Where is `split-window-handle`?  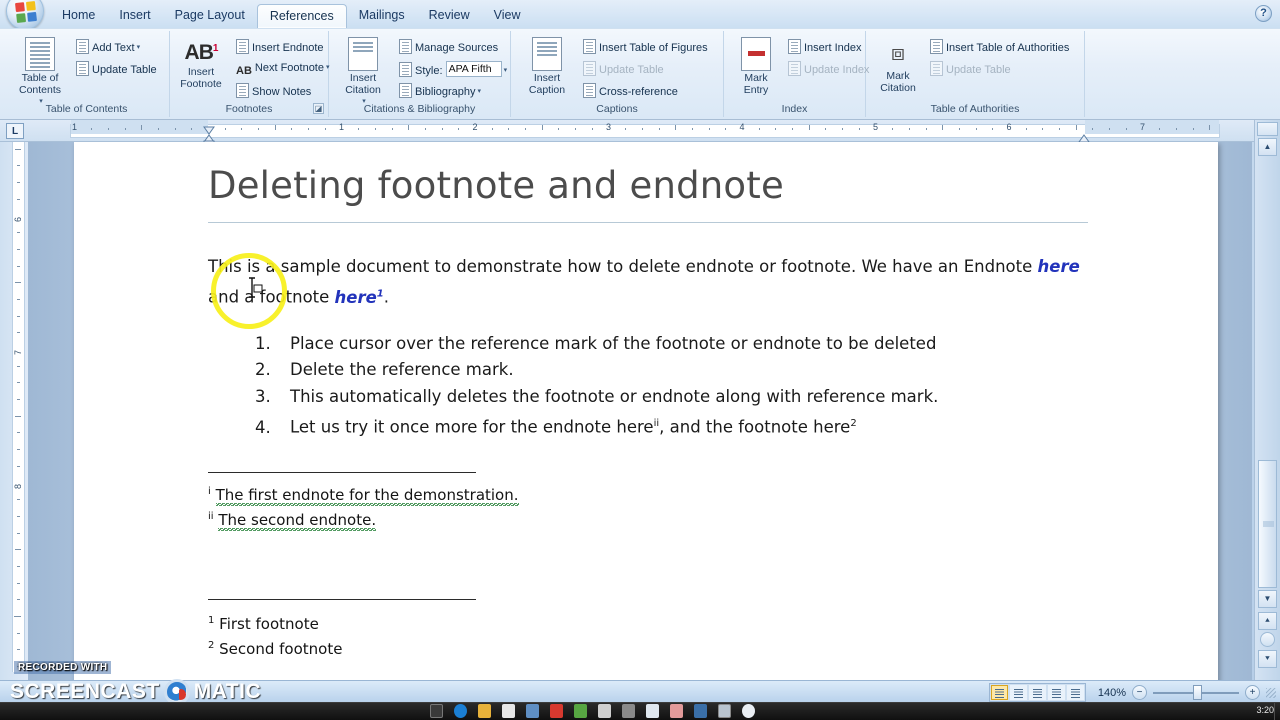
split-window-handle is located at coordinates (1267, 129).